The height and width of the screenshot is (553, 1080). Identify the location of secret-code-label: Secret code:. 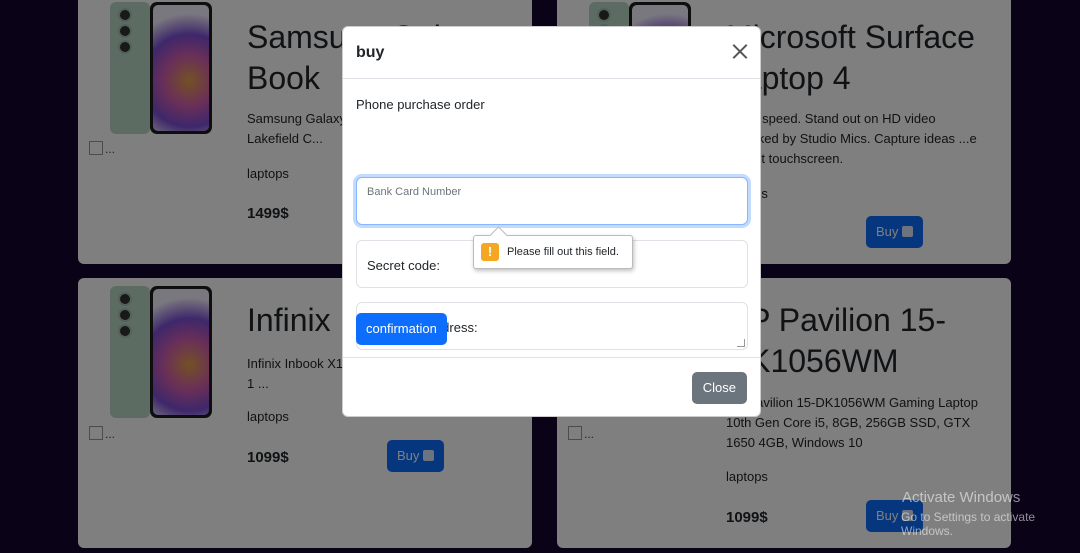
(403, 265).